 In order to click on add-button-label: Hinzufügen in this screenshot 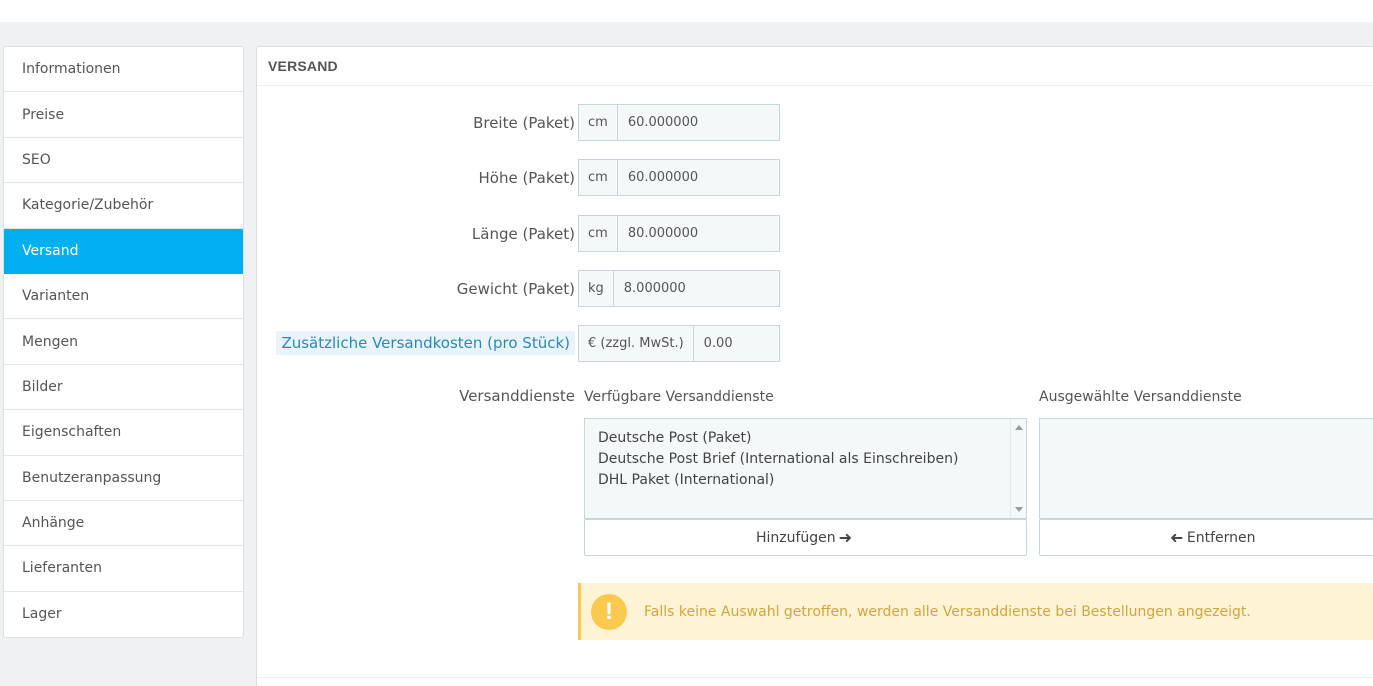, I will do `click(795, 537)`.